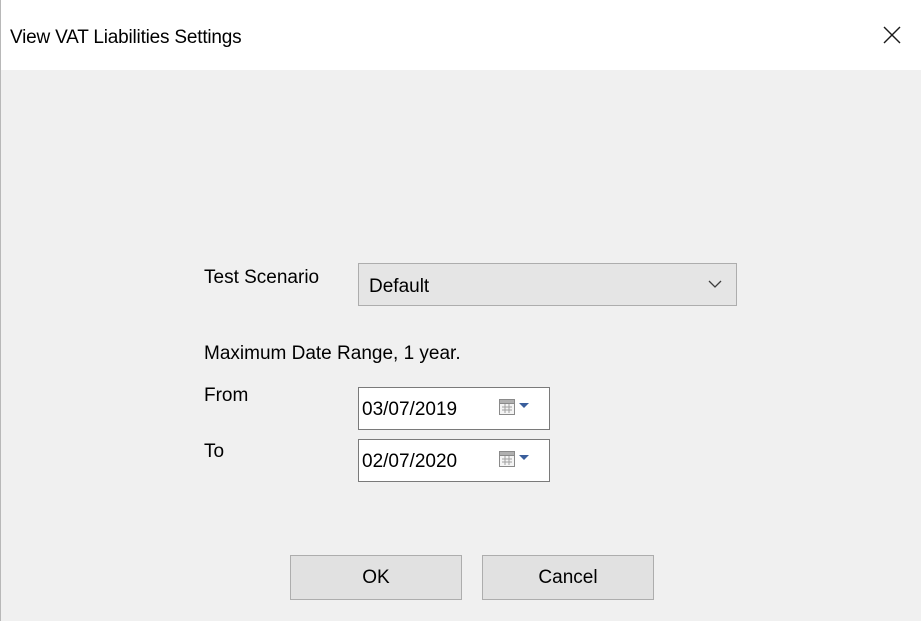 The height and width of the screenshot is (621, 921). I want to click on title-bar: View VAT Liabilities Settings, so click(461, 35).